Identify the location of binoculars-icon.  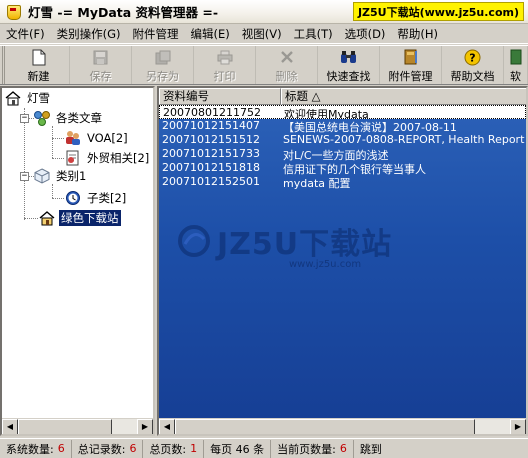
(349, 57).